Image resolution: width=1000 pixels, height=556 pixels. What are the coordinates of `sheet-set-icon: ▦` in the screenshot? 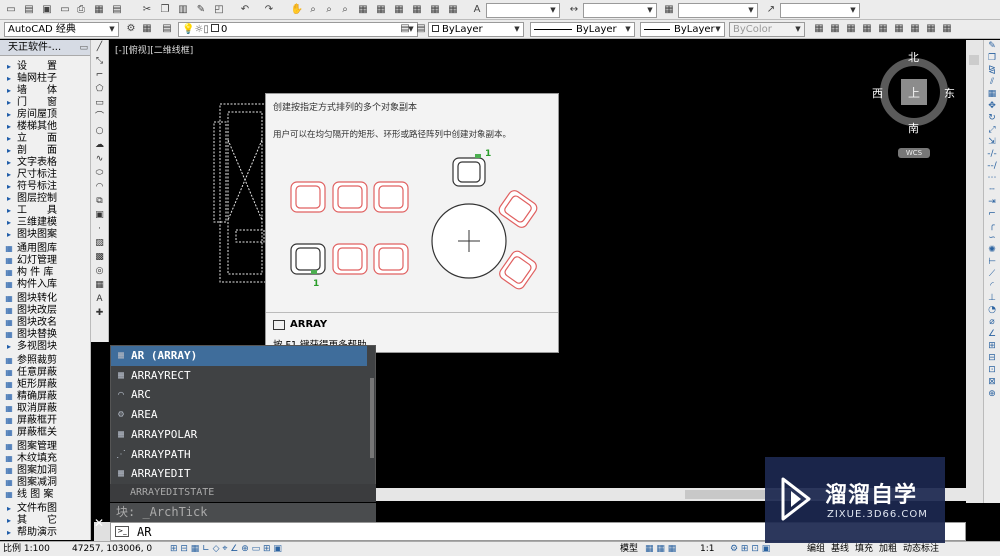 It's located at (417, 10).